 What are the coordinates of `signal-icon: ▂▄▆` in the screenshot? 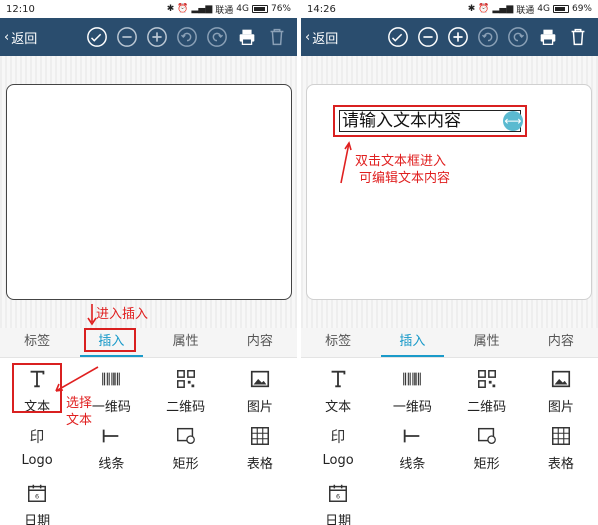 It's located at (503, 9).